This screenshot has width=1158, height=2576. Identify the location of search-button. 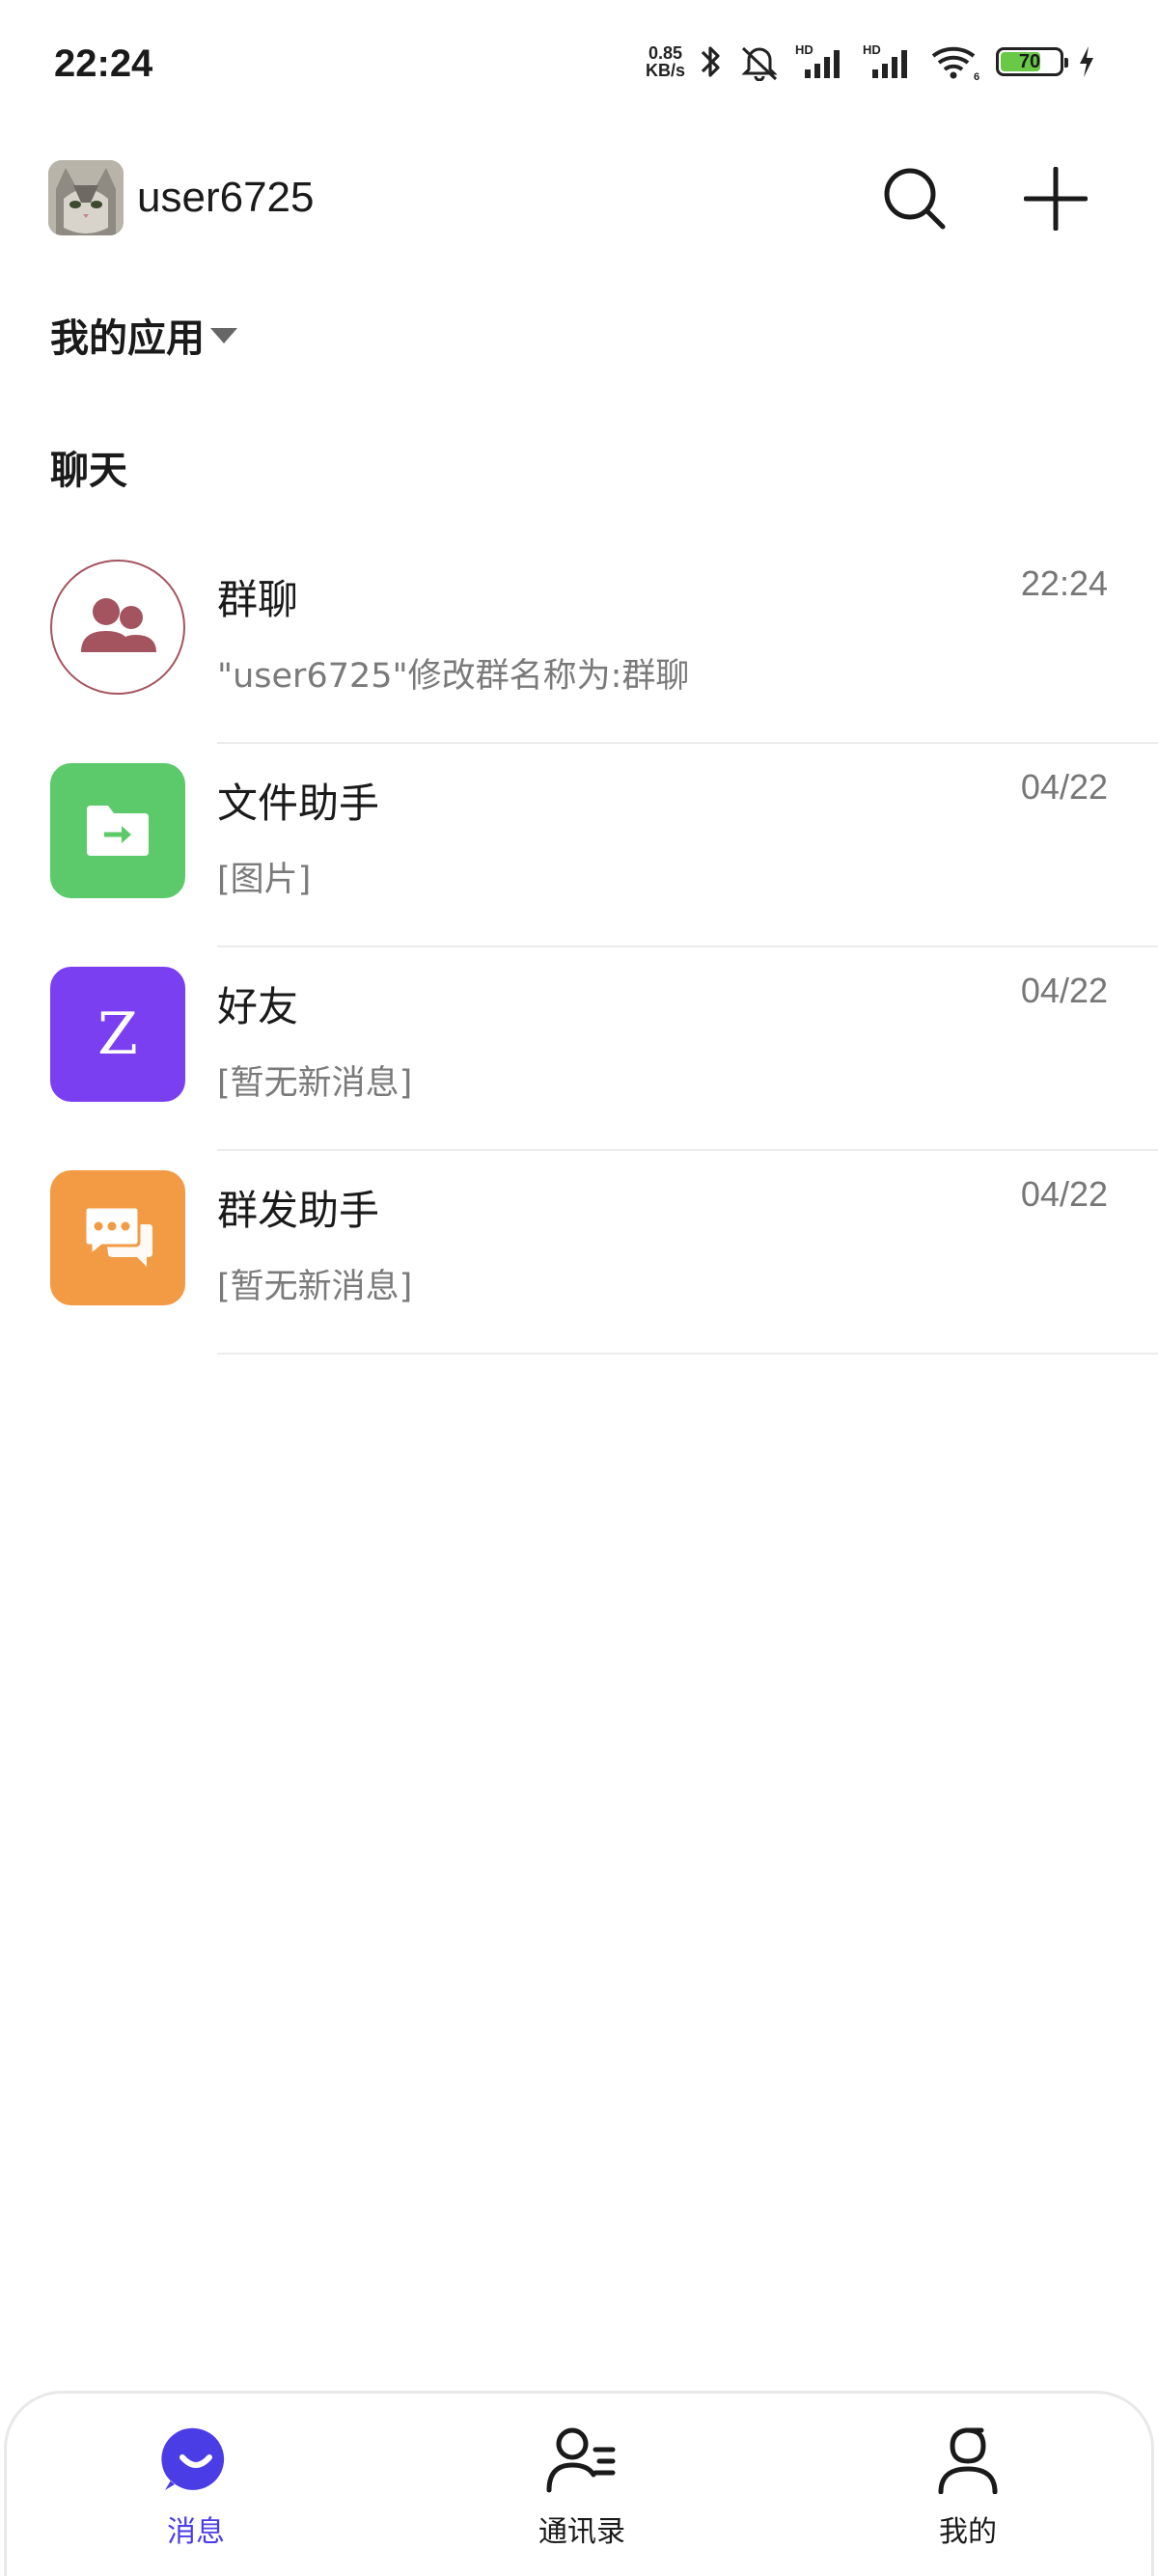
(914, 200).